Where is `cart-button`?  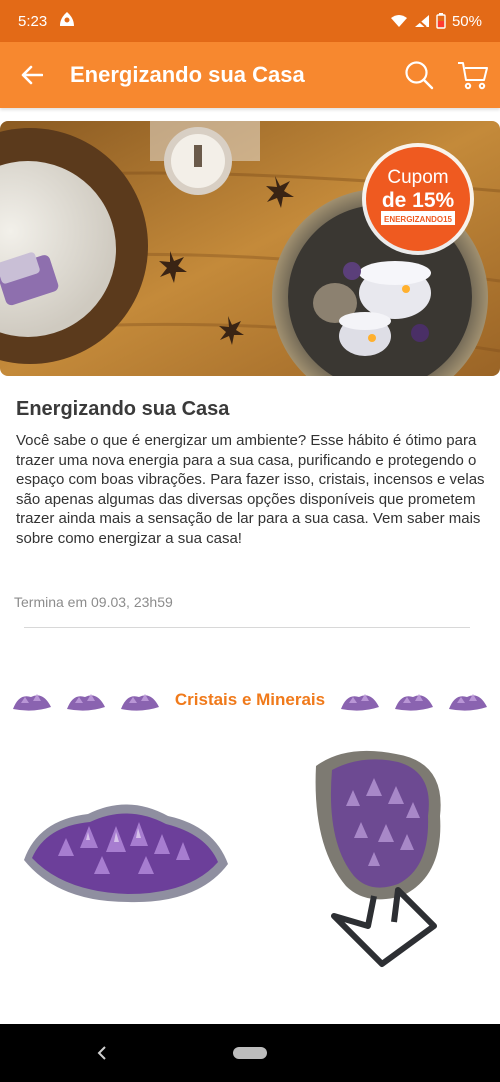
cart-button is located at coordinates (473, 75).